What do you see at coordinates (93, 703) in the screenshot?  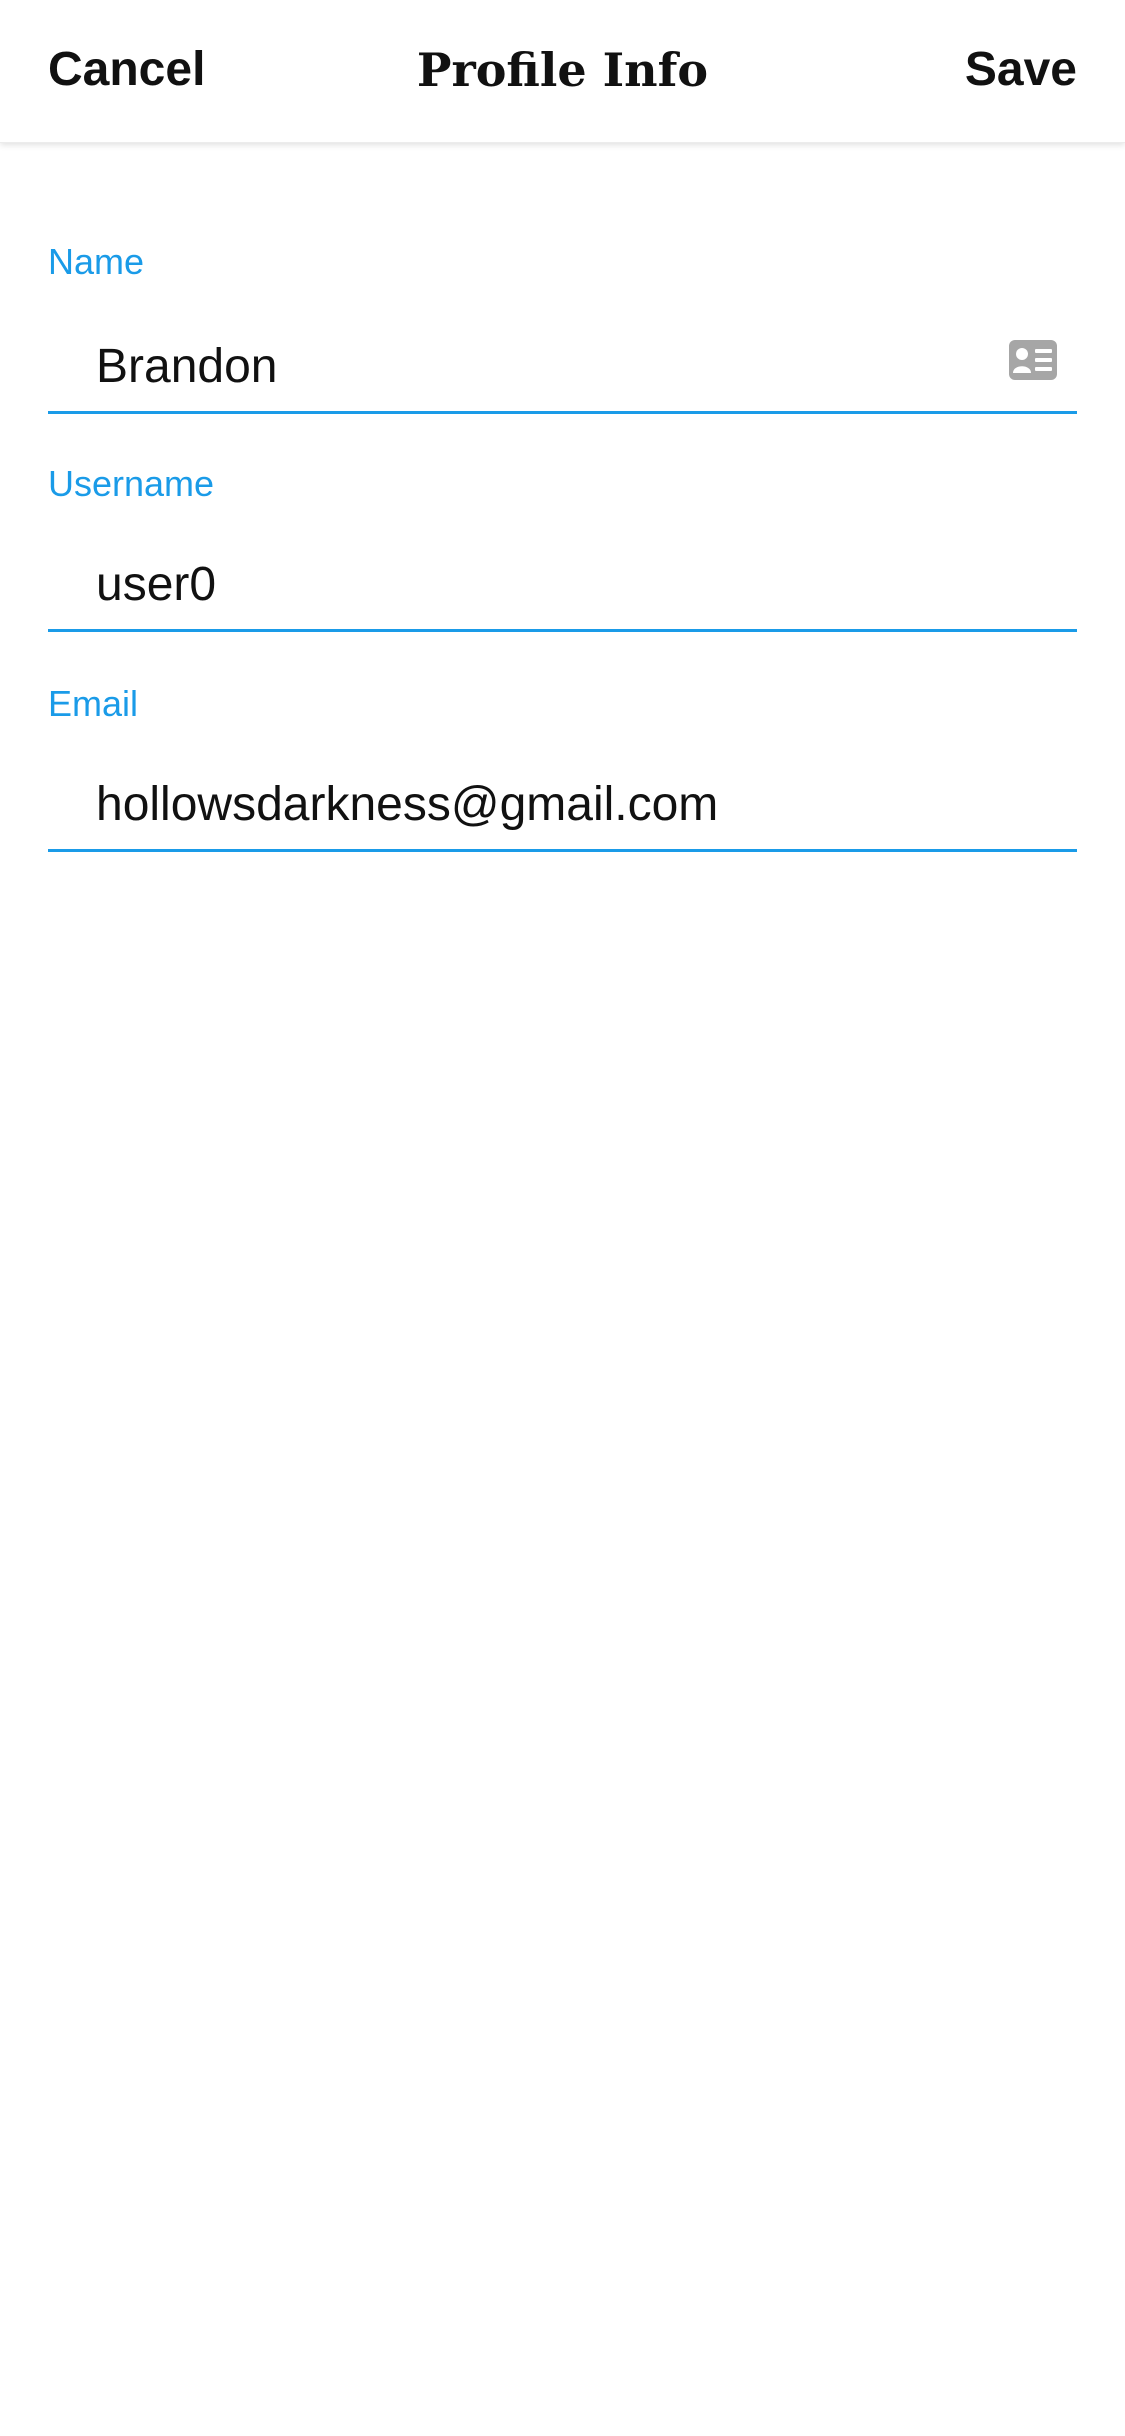 I see `email-field-label: Email` at bounding box center [93, 703].